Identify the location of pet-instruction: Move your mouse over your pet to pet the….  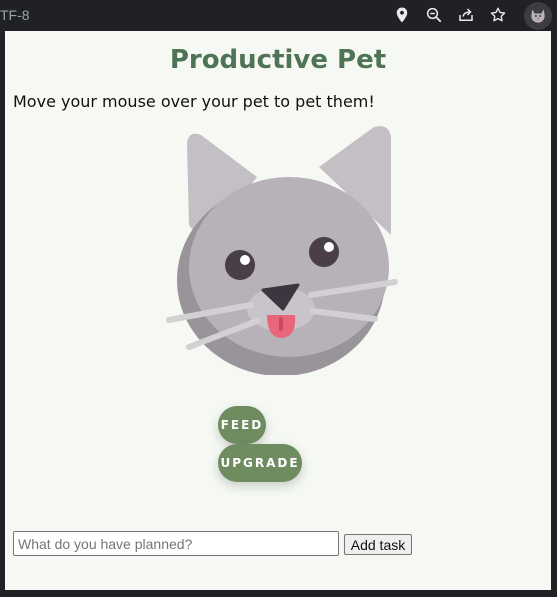
(194, 101).